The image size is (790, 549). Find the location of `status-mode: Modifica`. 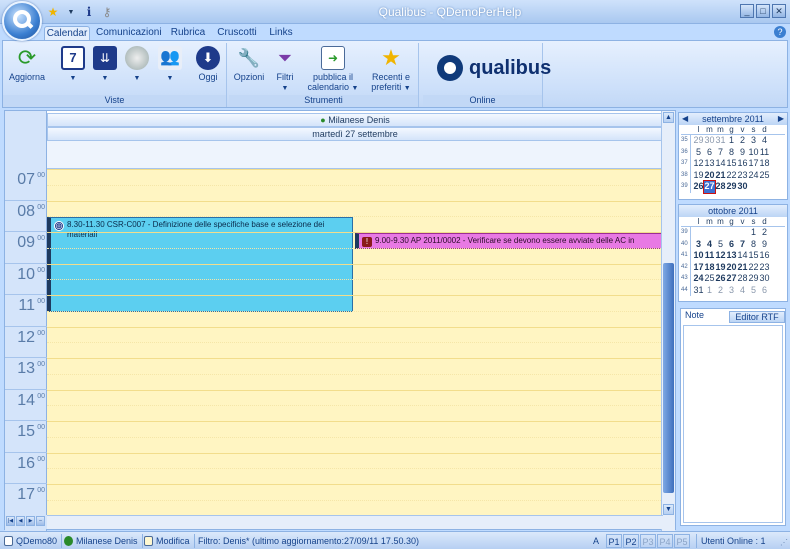

status-mode: Modifica is located at coordinates (169, 541).